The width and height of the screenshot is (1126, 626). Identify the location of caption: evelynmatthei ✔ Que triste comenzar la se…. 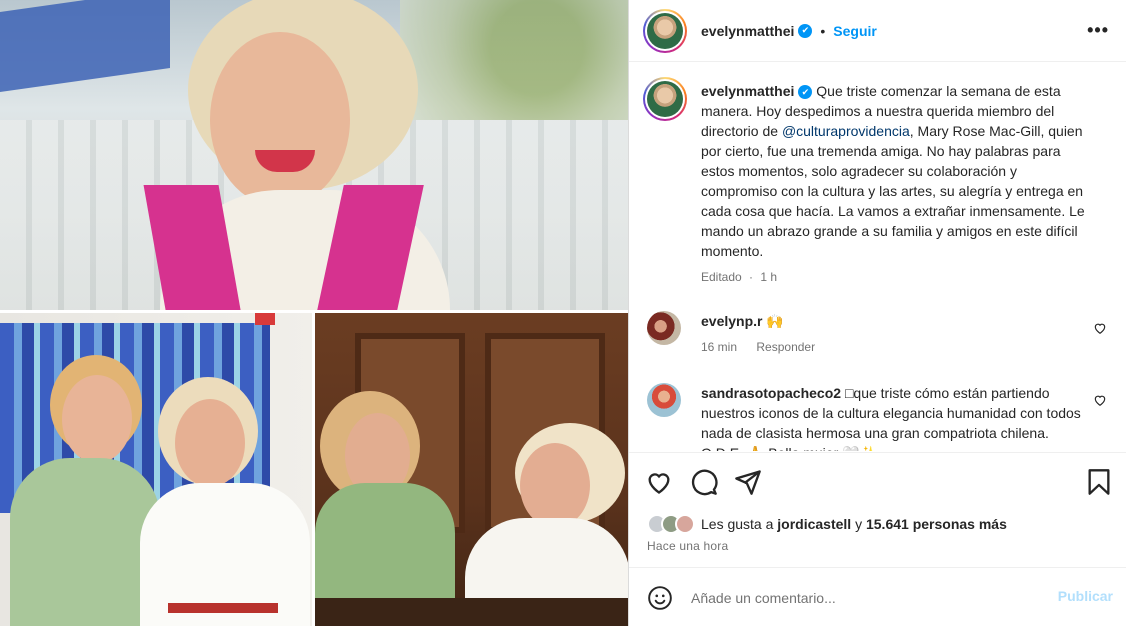
(878, 180).